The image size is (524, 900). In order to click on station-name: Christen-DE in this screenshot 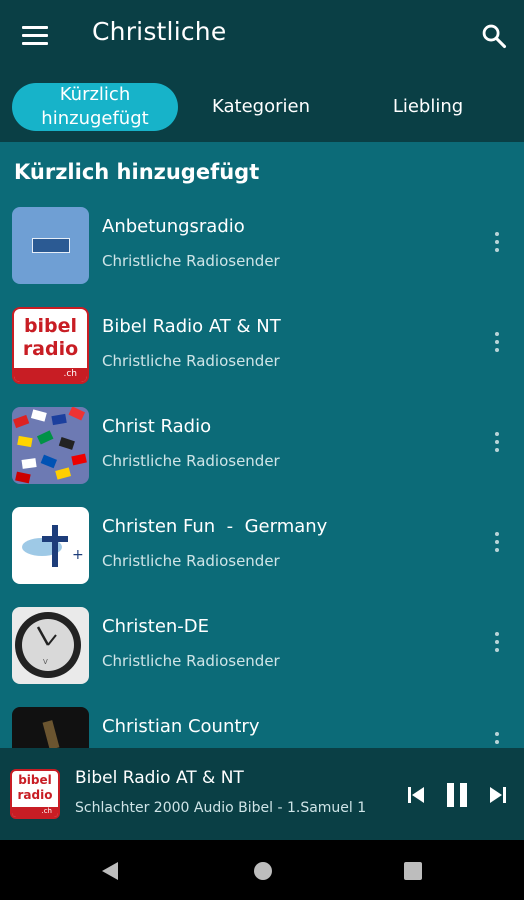, I will do `click(156, 626)`.